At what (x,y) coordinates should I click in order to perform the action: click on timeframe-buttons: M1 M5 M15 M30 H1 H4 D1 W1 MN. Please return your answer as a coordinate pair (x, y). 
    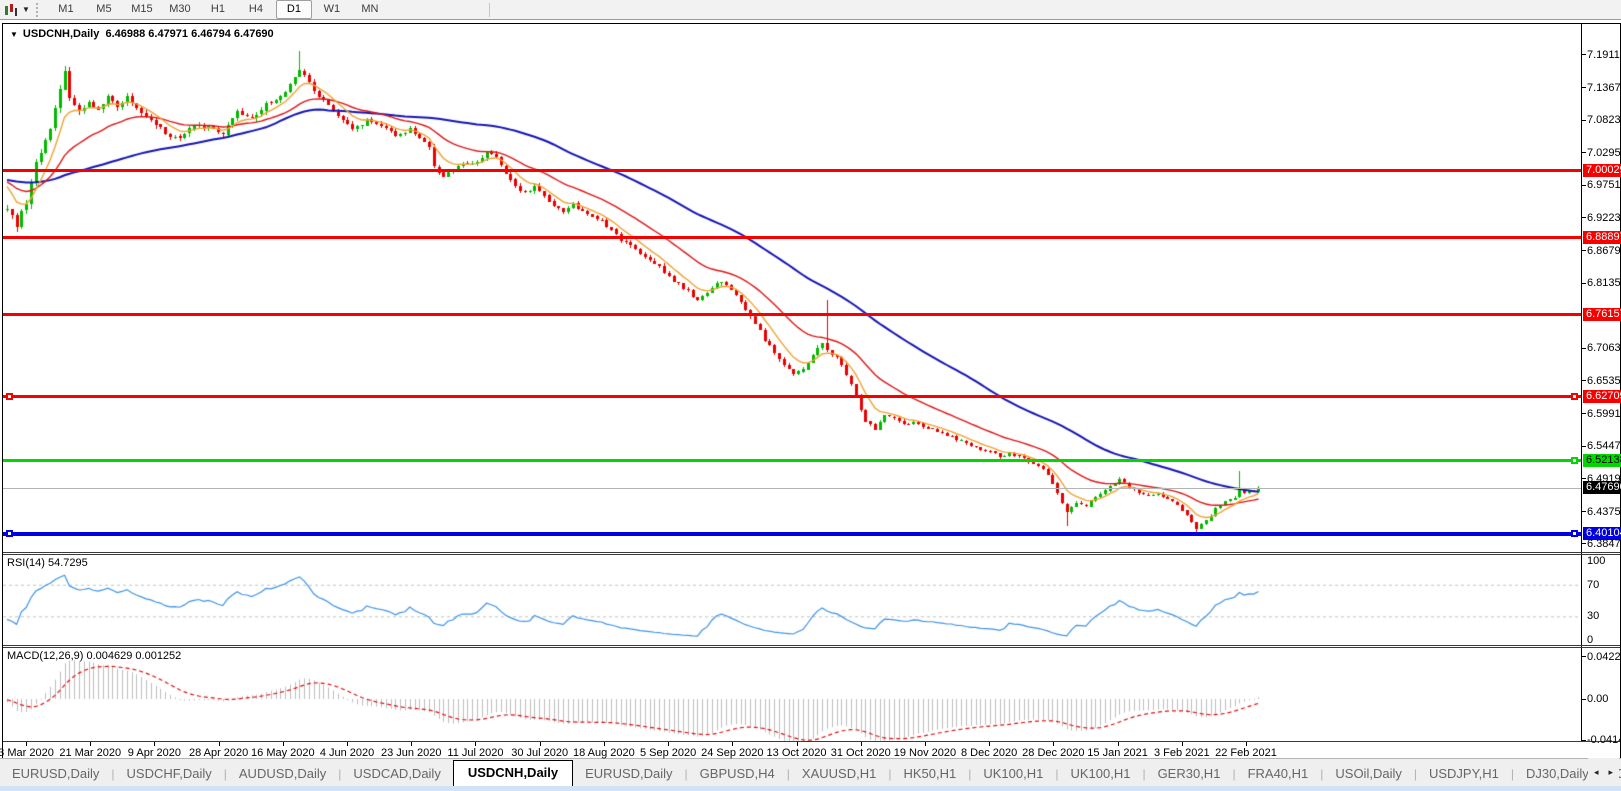
    Looking at the image, I should click on (218, 9).